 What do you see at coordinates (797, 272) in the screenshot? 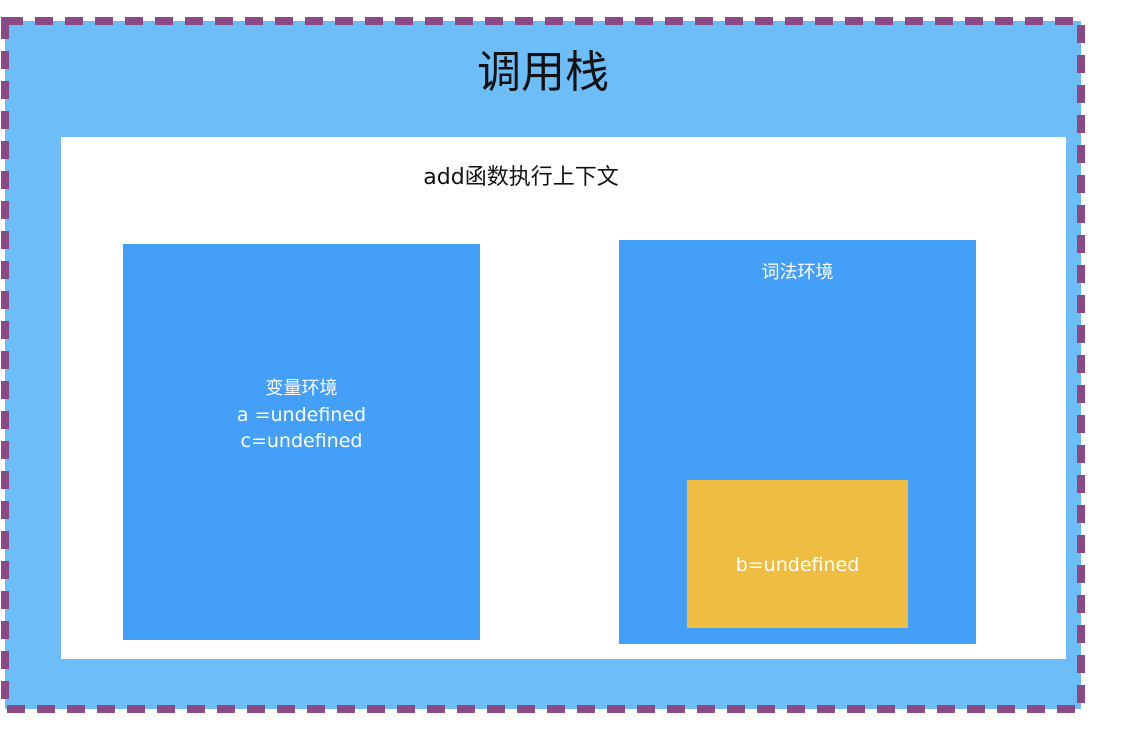
I see `lexical-environment-title: 词法环境` at bounding box center [797, 272].